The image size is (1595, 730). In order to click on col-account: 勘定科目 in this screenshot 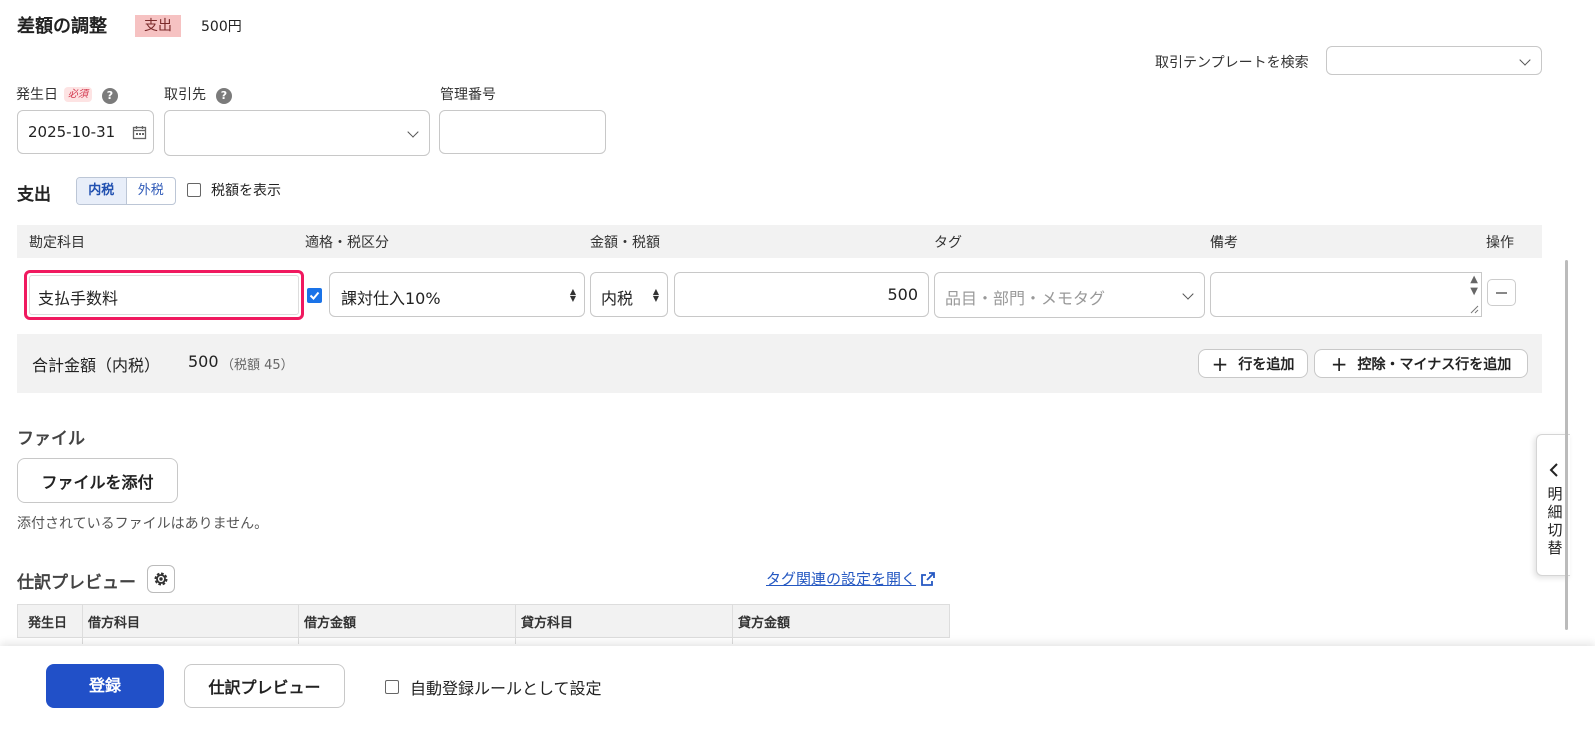, I will do `click(57, 243)`.